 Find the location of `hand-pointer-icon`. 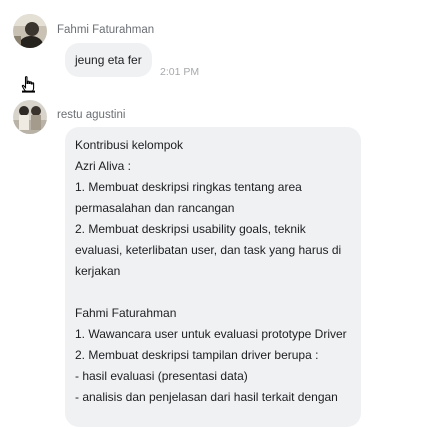

hand-pointer-icon is located at coordinates (29, 87).